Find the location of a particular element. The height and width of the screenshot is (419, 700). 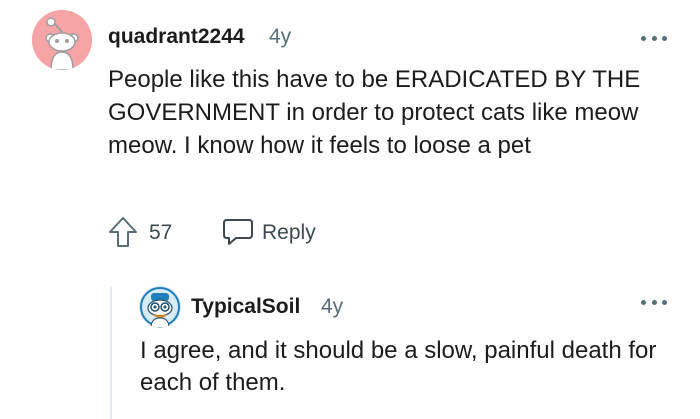

reply-age: 4y is located at coordinates (332, 306).